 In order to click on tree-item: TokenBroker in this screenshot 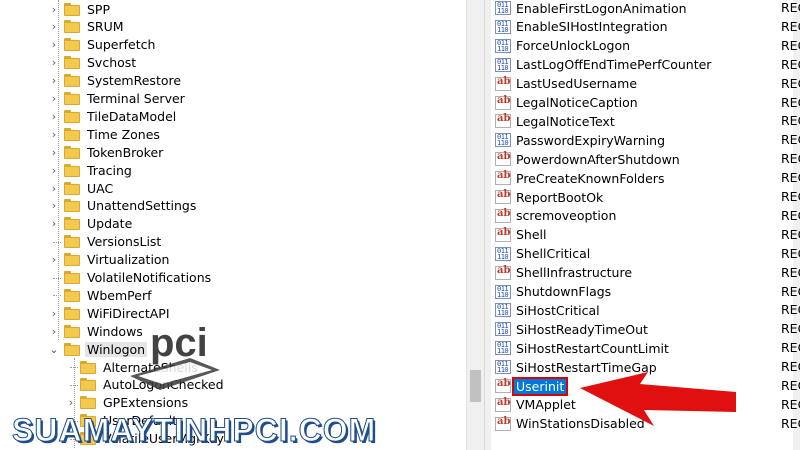, I will do `click(114, 152)`.